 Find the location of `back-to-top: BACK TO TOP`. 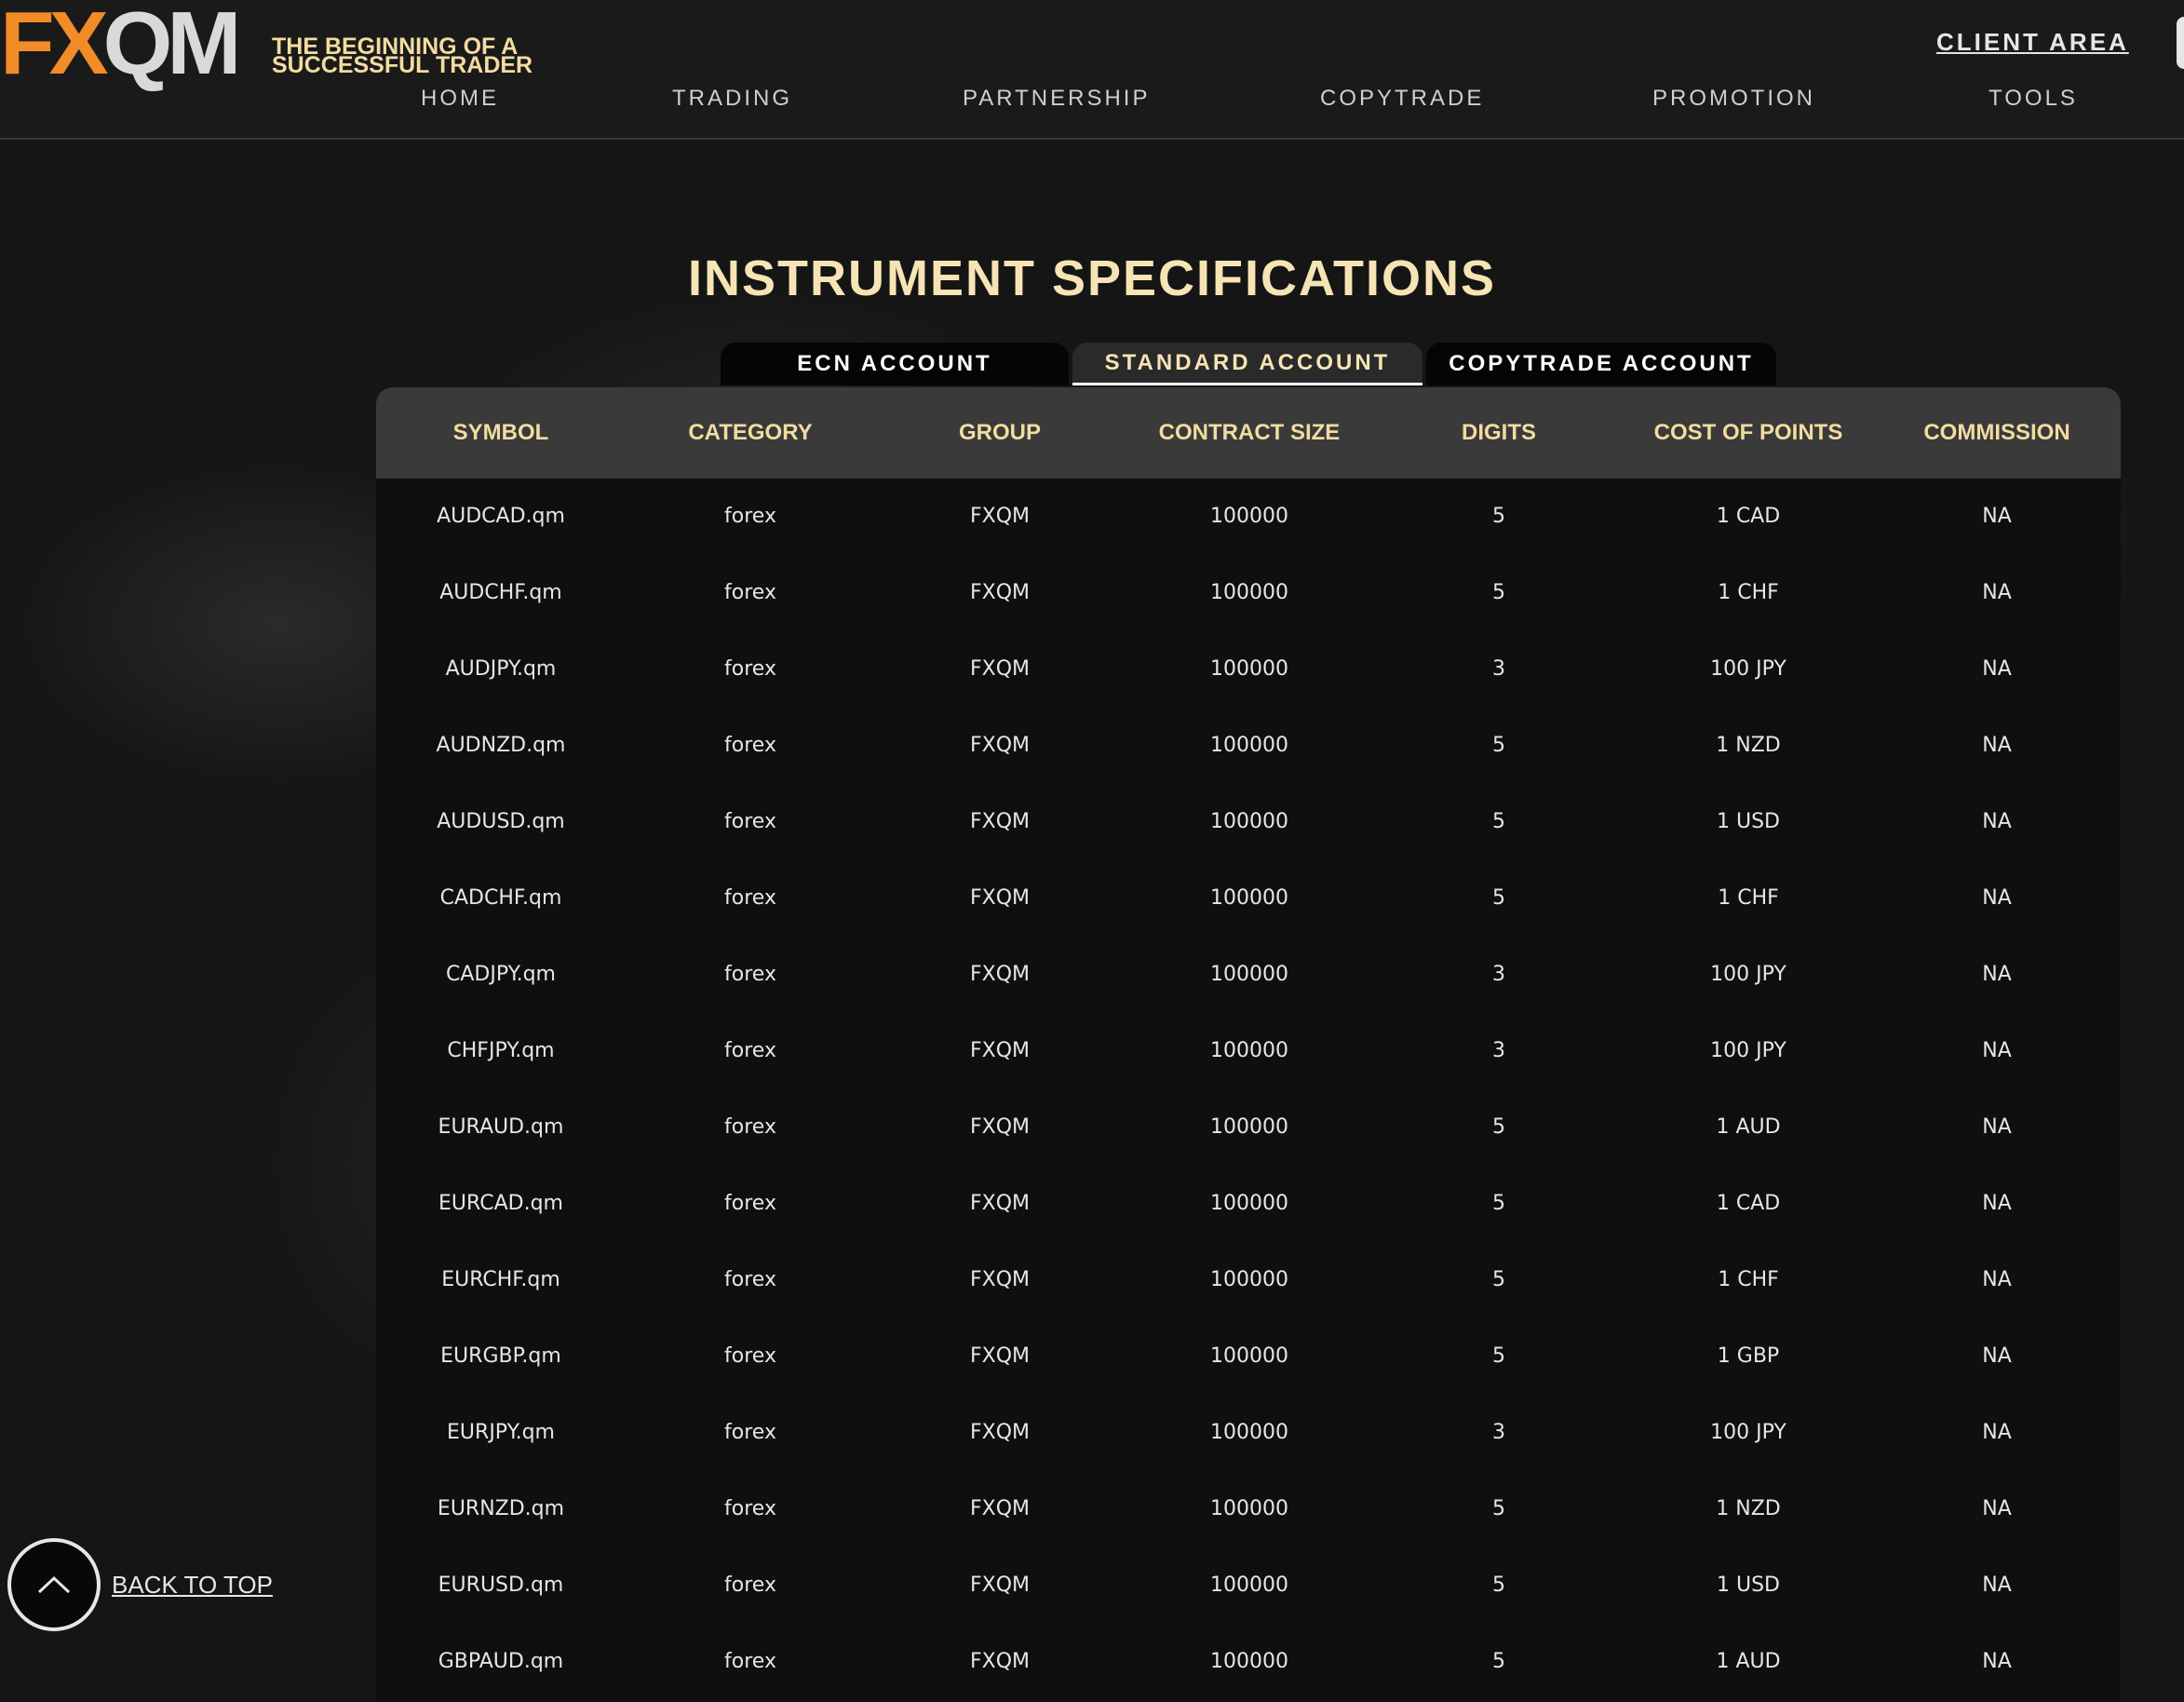

back-to-top: BACK TO TOP is located at coordinates (140, 1584).